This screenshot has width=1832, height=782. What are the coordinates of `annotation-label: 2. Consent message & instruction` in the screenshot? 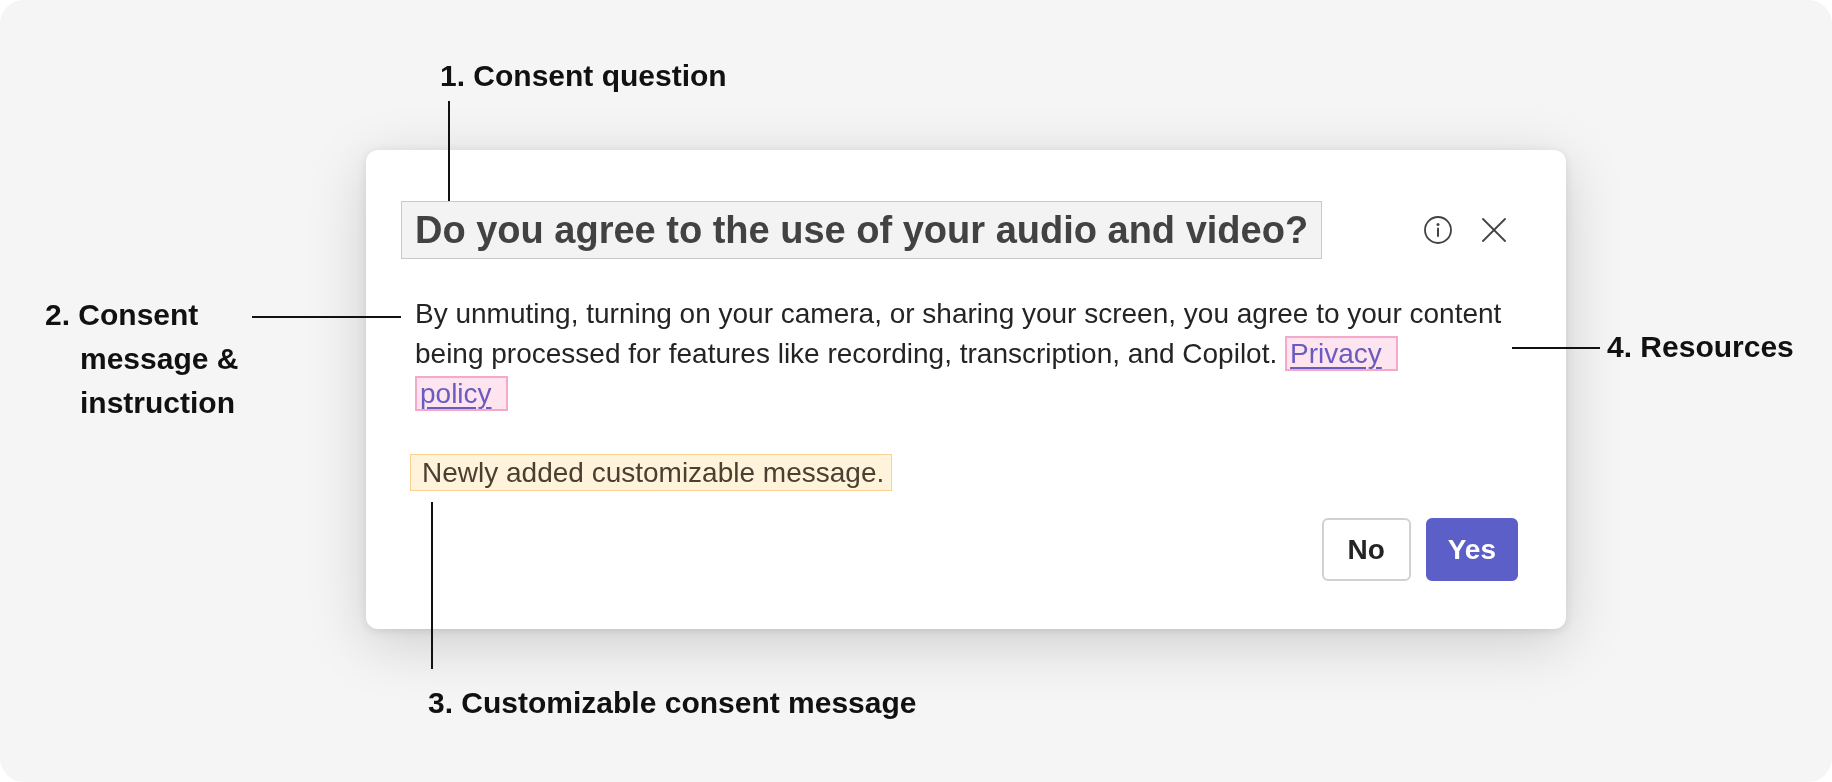 It's located at (142, 359).